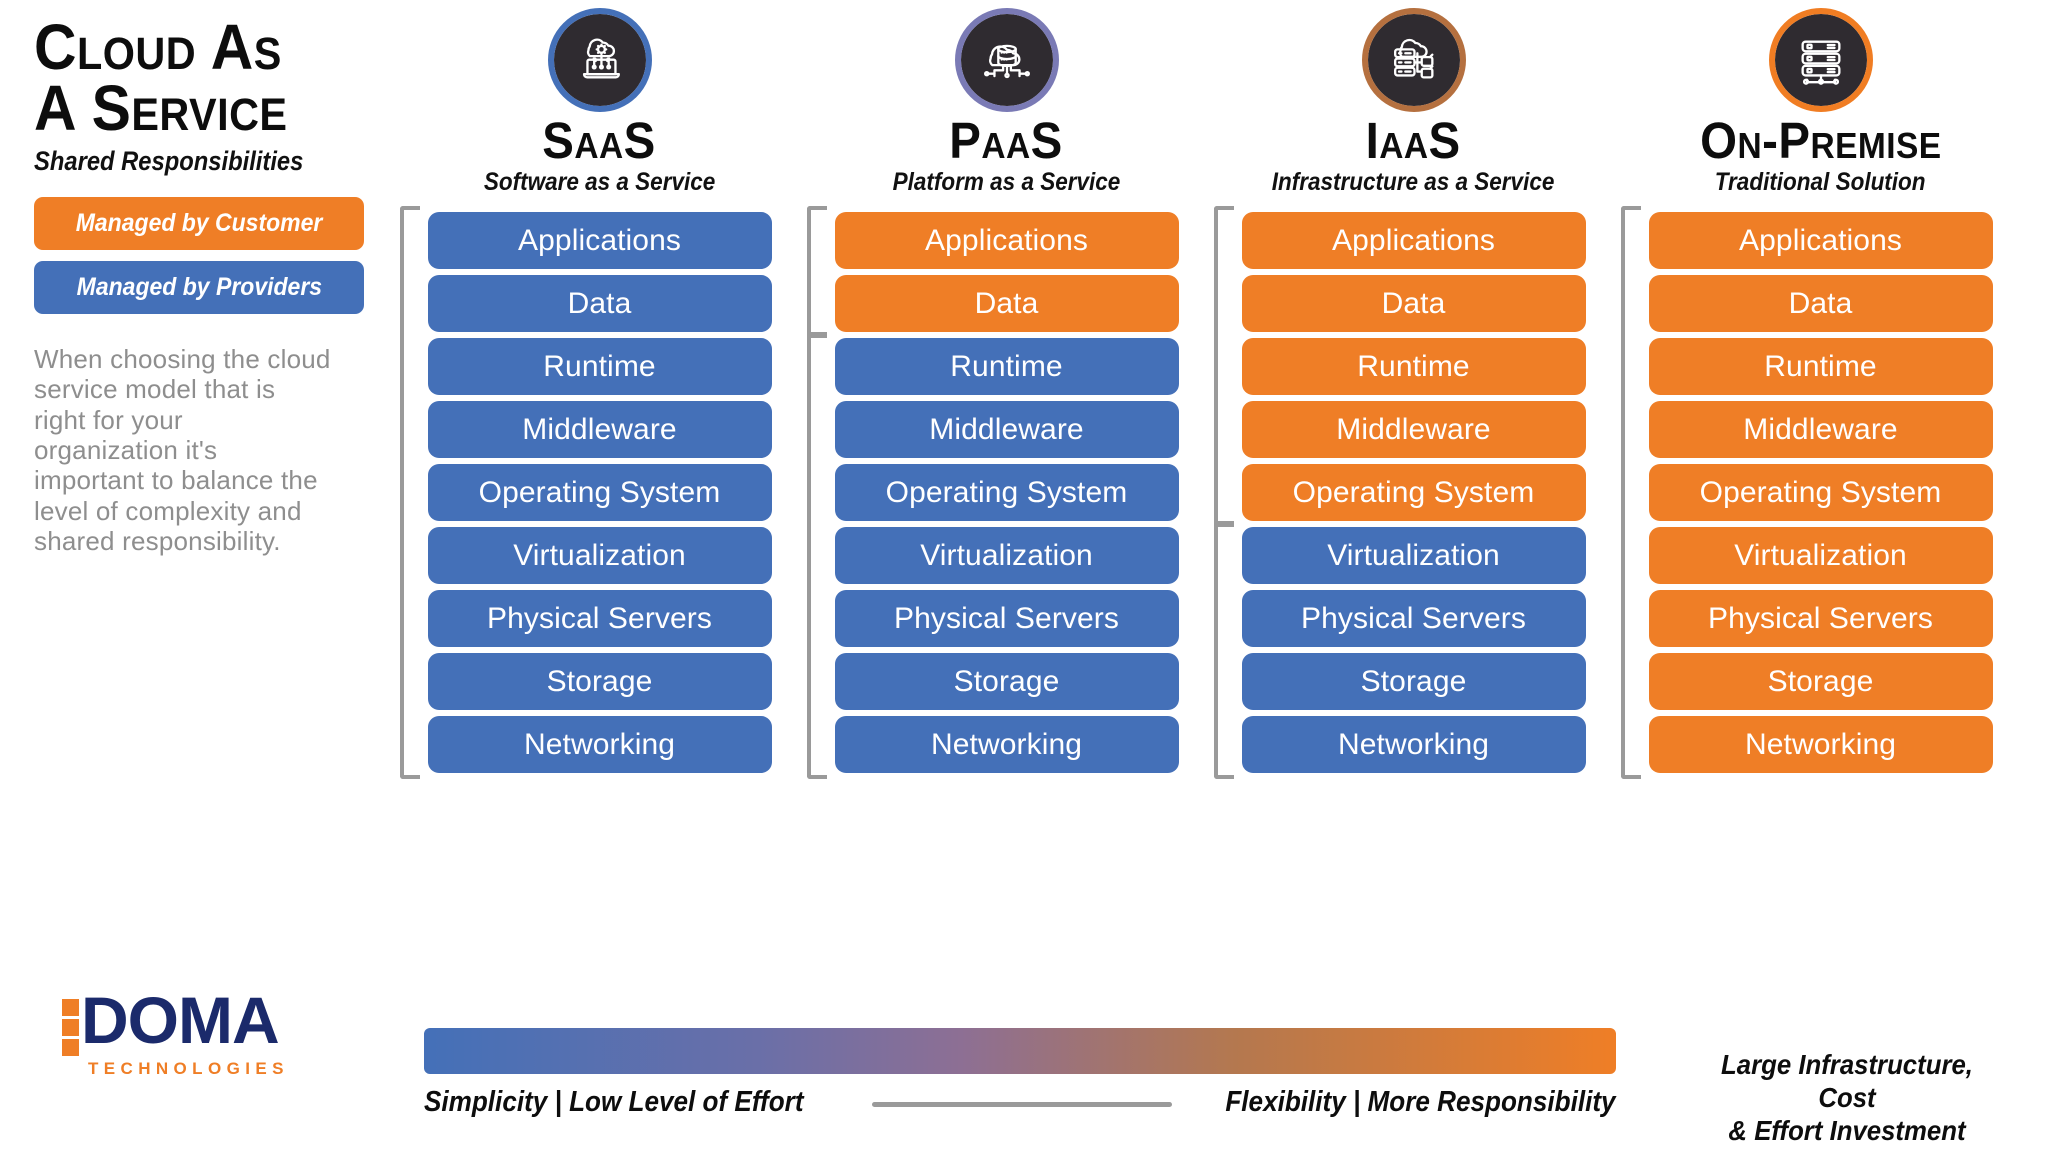 This screenshot has height=1152, width=2048. I want to click on legend-customer-label: Managed by Customer, so click(199, 222).